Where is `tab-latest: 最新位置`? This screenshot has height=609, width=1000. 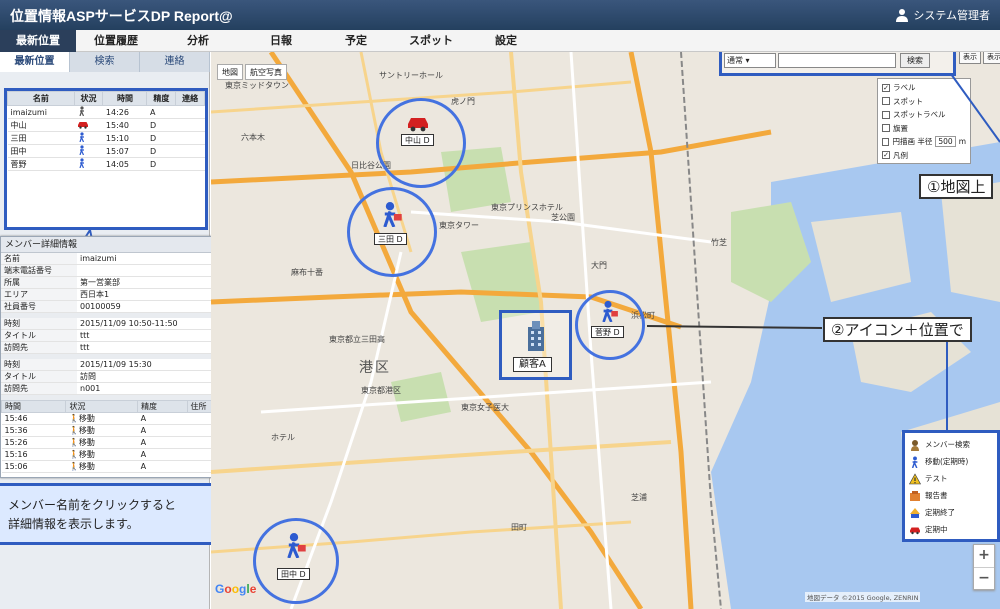
tab-latest: 最新位置 is located at coordinates (35, 62).